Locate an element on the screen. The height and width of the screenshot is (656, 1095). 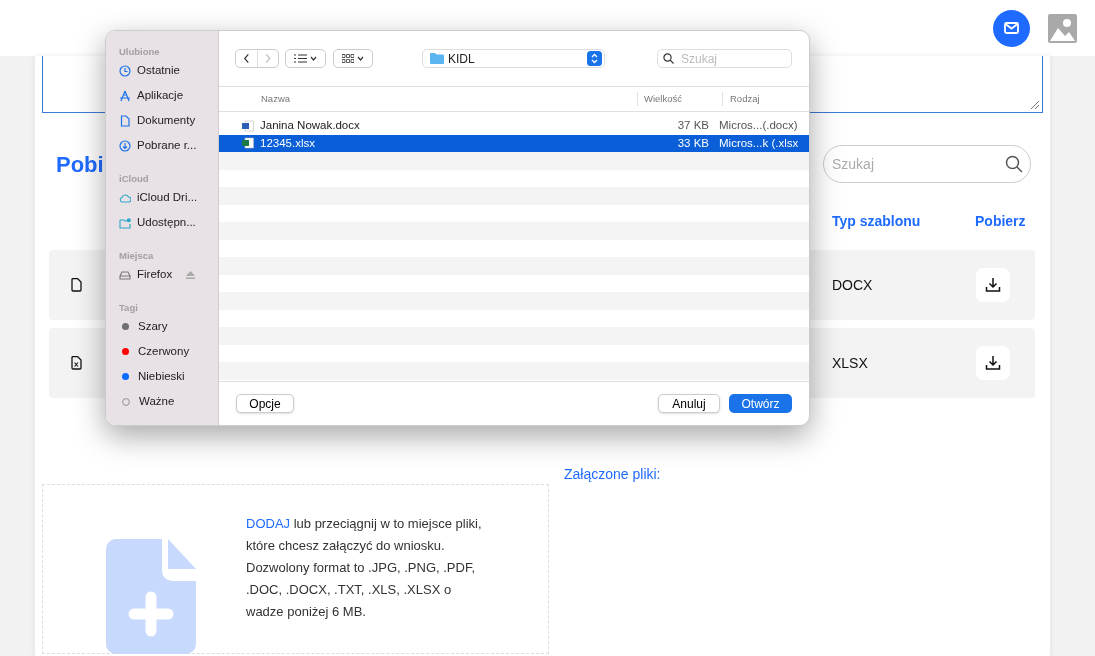
sidebar-item: Ostatnie is located at coordinates (168, 70).